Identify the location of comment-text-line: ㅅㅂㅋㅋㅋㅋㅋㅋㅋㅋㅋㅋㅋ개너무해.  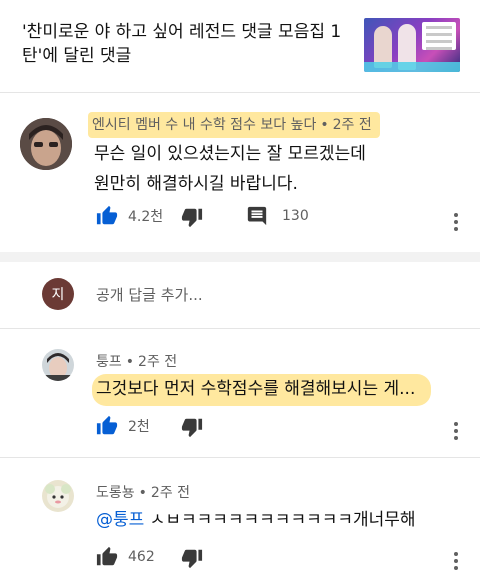
(280, 520).